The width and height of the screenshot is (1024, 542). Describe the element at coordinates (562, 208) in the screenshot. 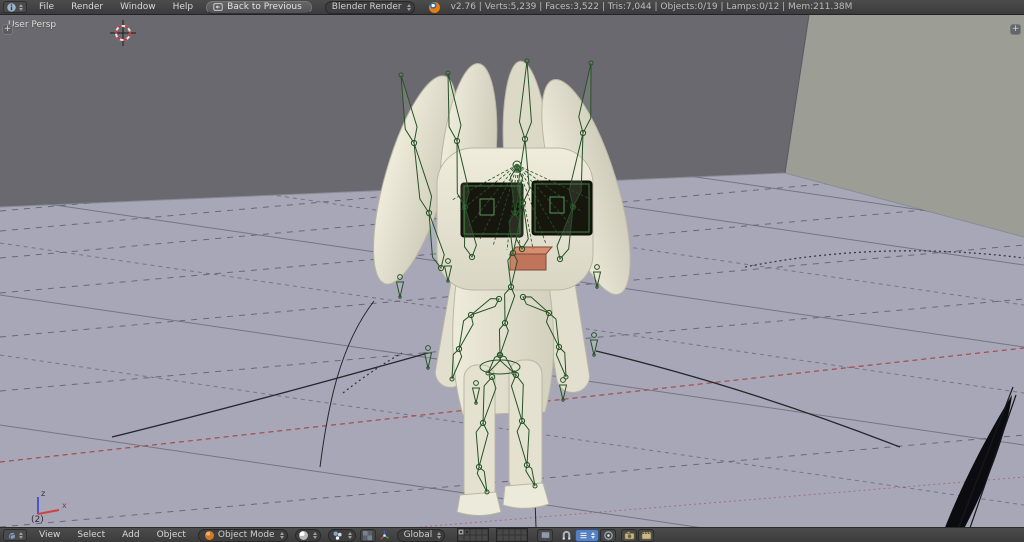

I see `eye-right` at that location.